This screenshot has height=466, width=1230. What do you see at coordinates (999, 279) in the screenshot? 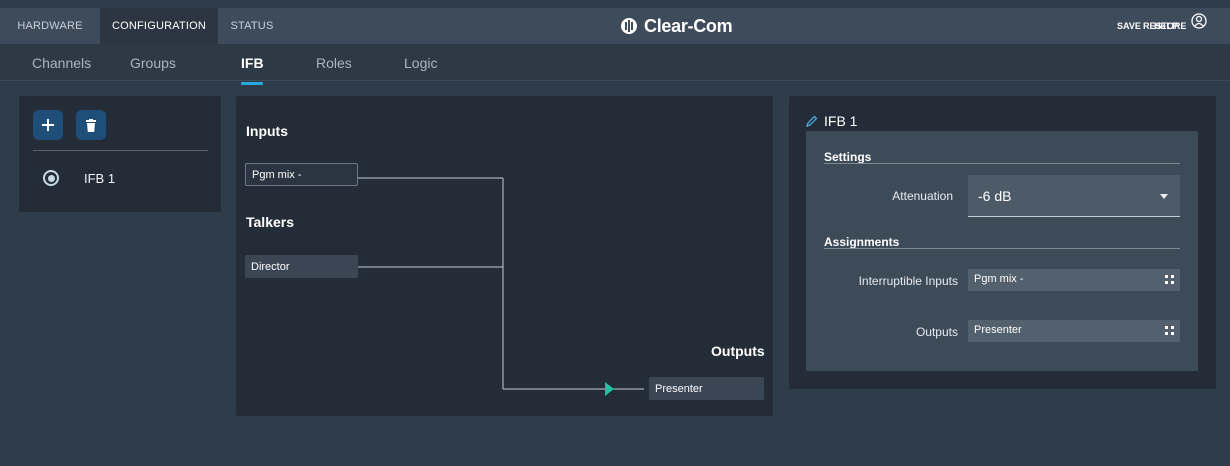
I see `interruptible-inputs-value: Pgm mix -` at bounding box center [999, 279].